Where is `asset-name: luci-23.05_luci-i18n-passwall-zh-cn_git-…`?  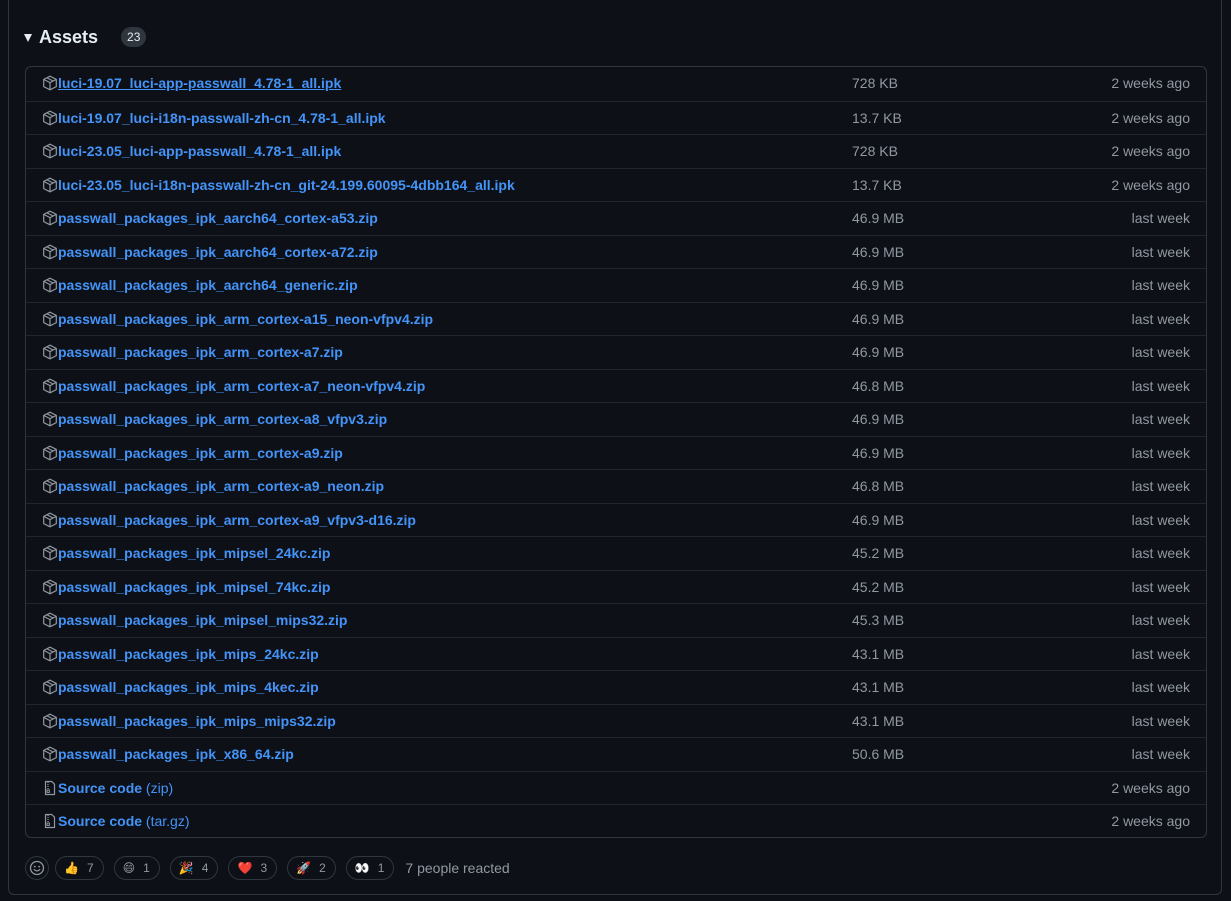
asset-name: luci-23.05_luci-i18n-passwall-zh-cn_git-… is located at coordinates (286, 184).